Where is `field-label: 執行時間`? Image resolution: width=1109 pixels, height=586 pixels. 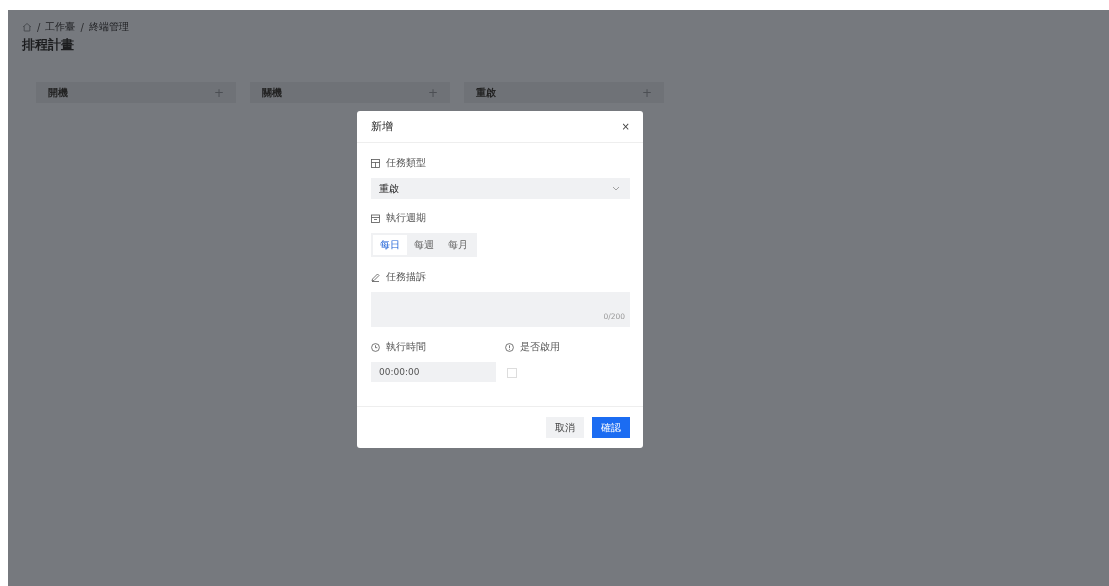
field-label: 執行時間 is located at coordinates (406, 347).